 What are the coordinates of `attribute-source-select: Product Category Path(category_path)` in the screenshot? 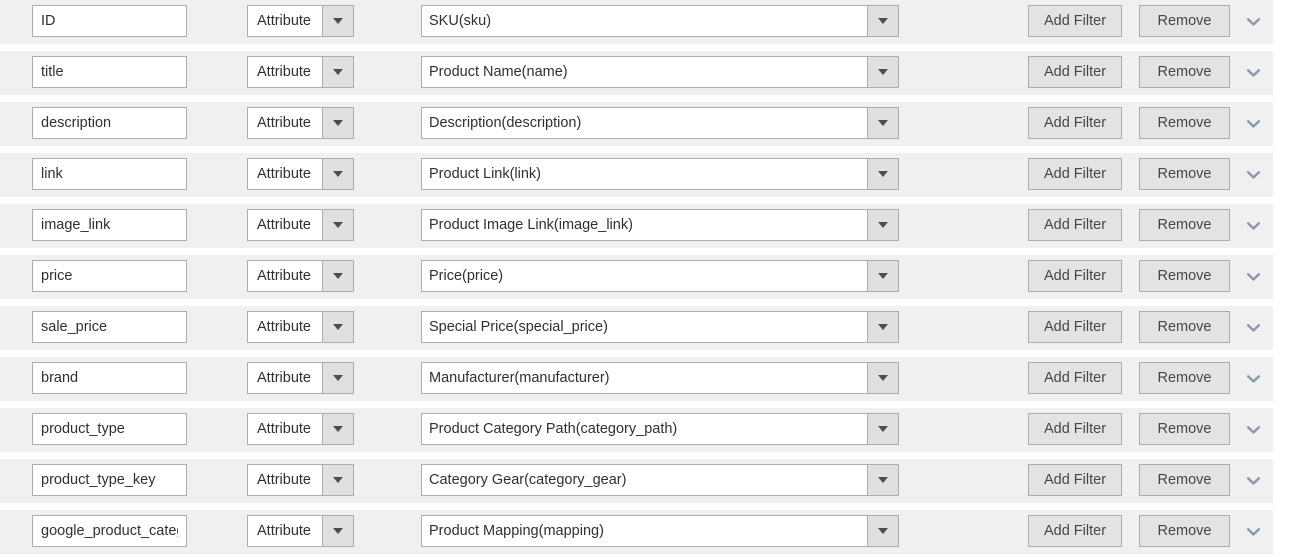 It's located at (660, 429).